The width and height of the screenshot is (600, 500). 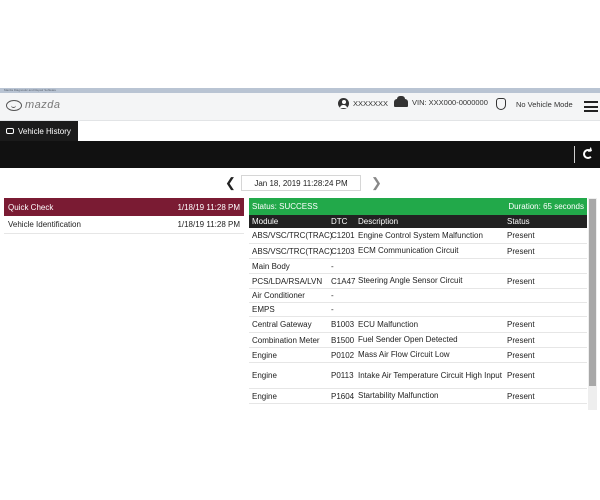 What do you see at coordinates (263, 309) in the screenshot?
I see `cell-module: EMPS` at bounding box center [263, 309].